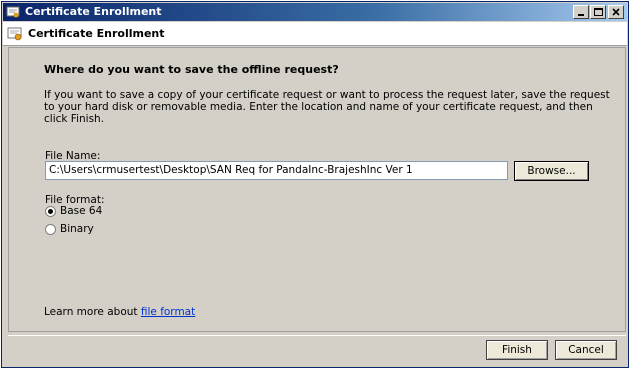  I want to click on cancel-button: Cancel, so click(586, 350).